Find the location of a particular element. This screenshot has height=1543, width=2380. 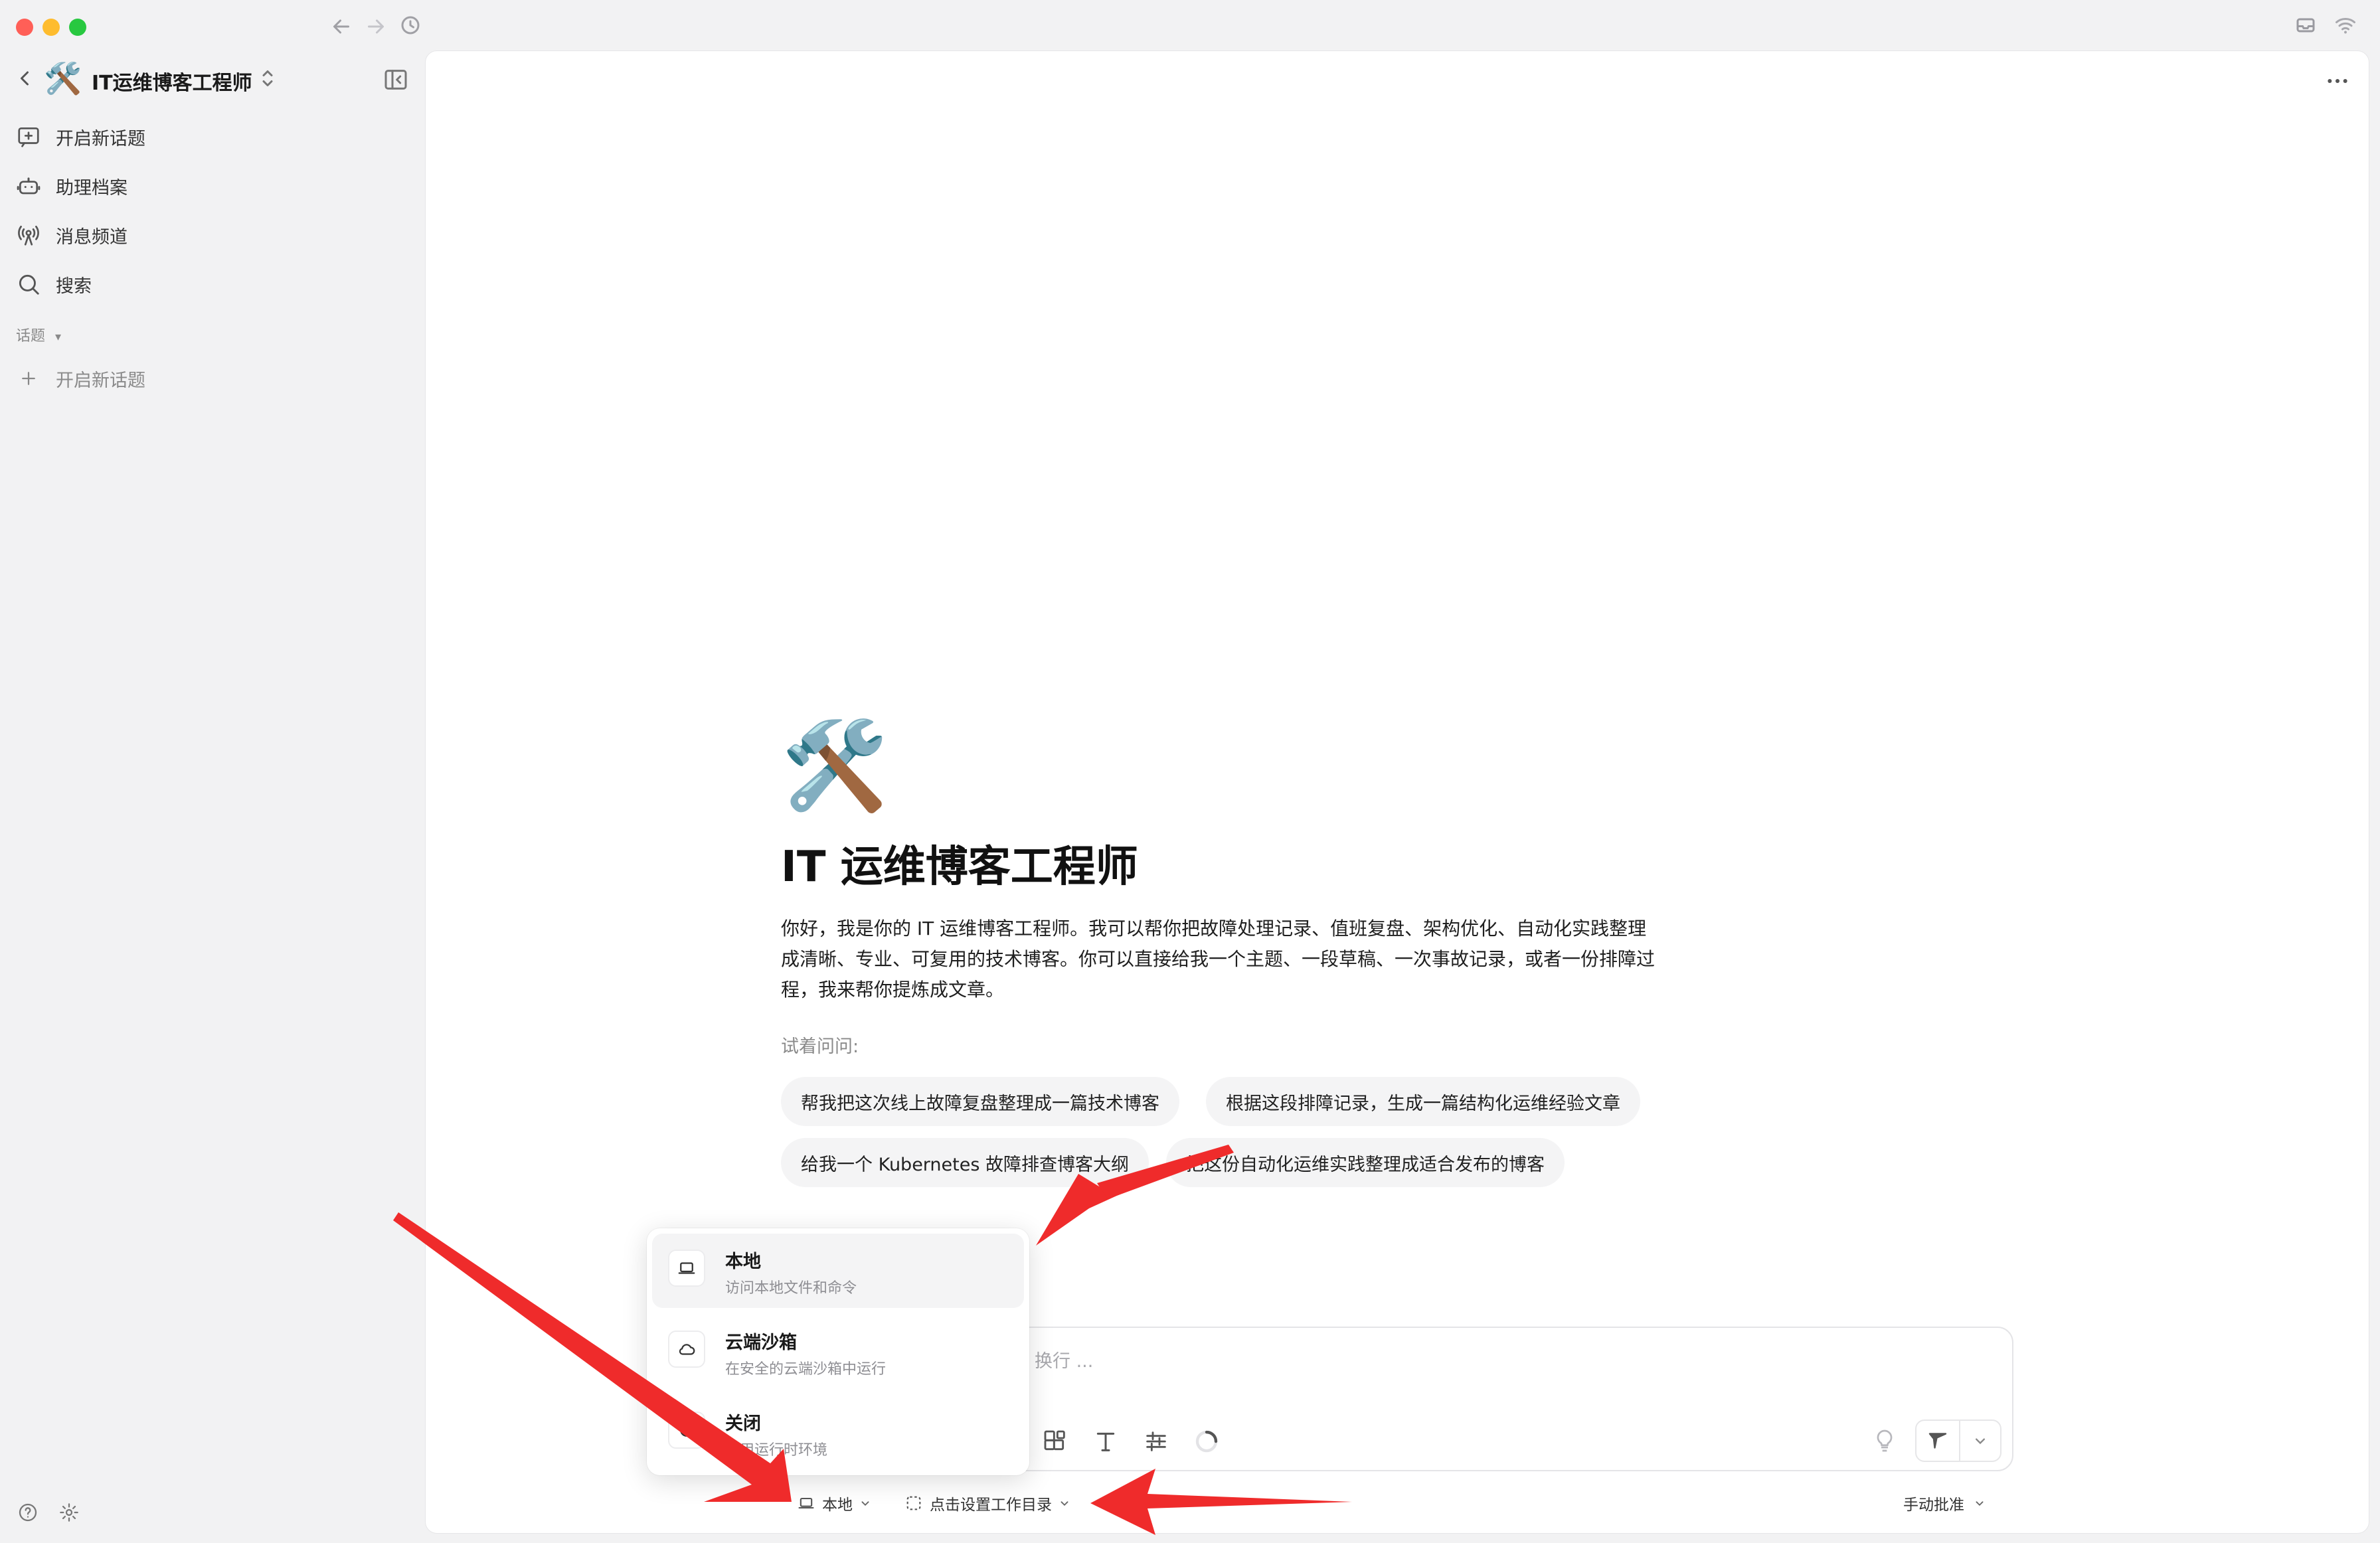

agent-avatar: 🛠️ is located at coordinates (63, 78).